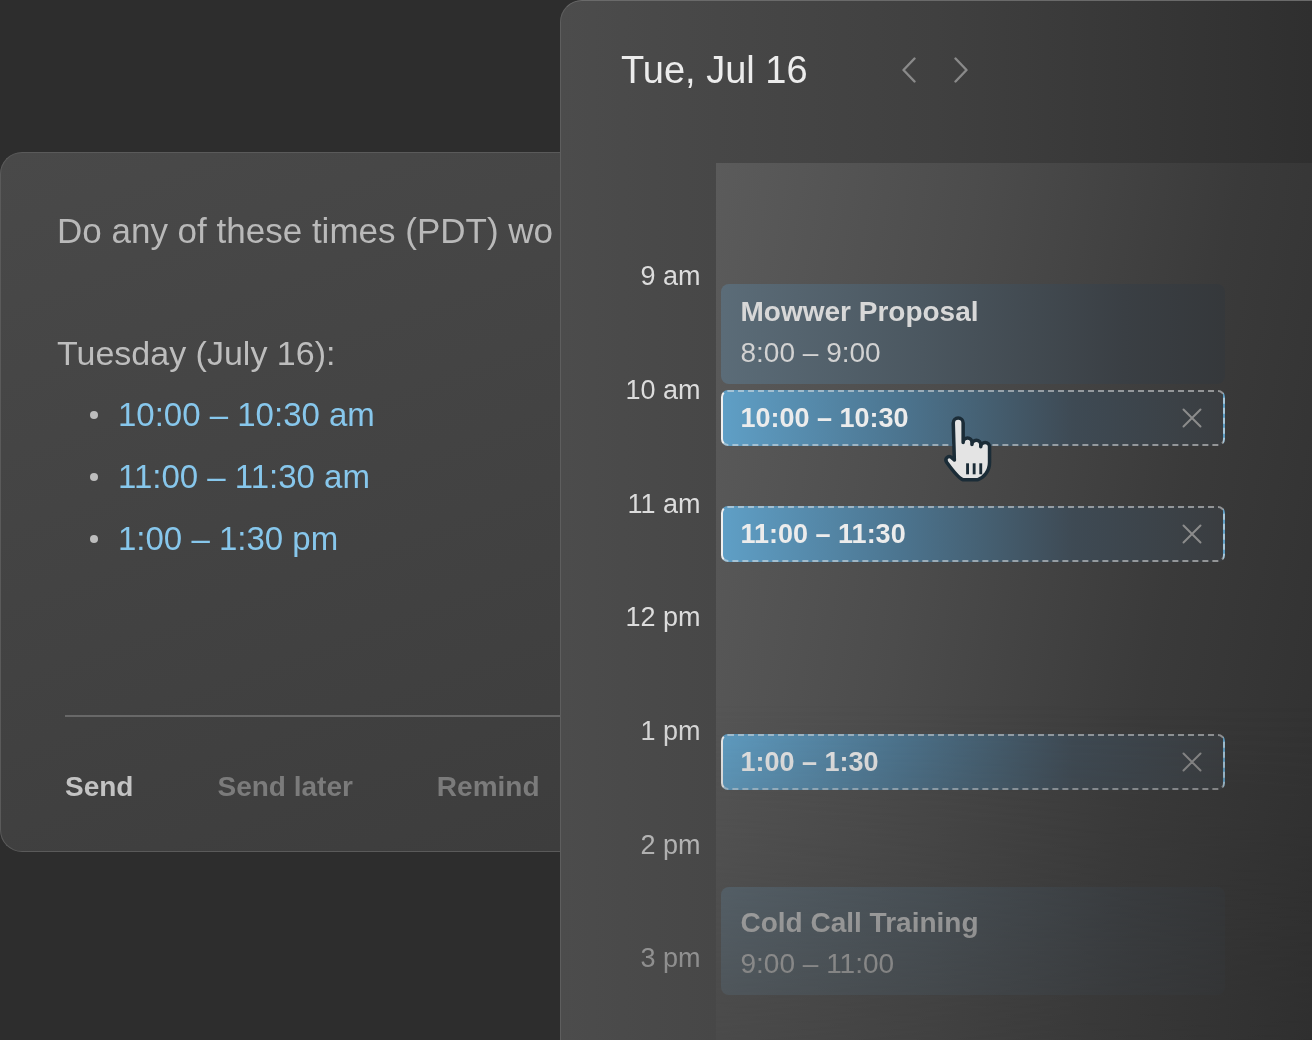 The image size is (1312, 1040). Describe the element at coordinates (908, 70) in the screenshot. I see `chevron-left-icon` at that location.